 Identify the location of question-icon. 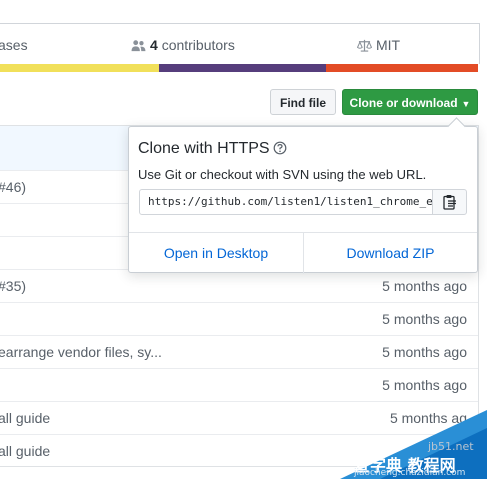
(280, 150).